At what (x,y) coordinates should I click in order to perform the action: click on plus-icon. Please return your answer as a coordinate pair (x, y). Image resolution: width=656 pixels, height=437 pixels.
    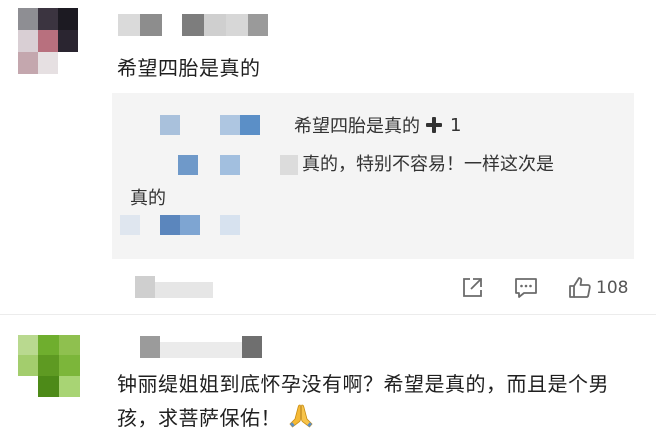
    Looking at the image, I should click on (434, 125).